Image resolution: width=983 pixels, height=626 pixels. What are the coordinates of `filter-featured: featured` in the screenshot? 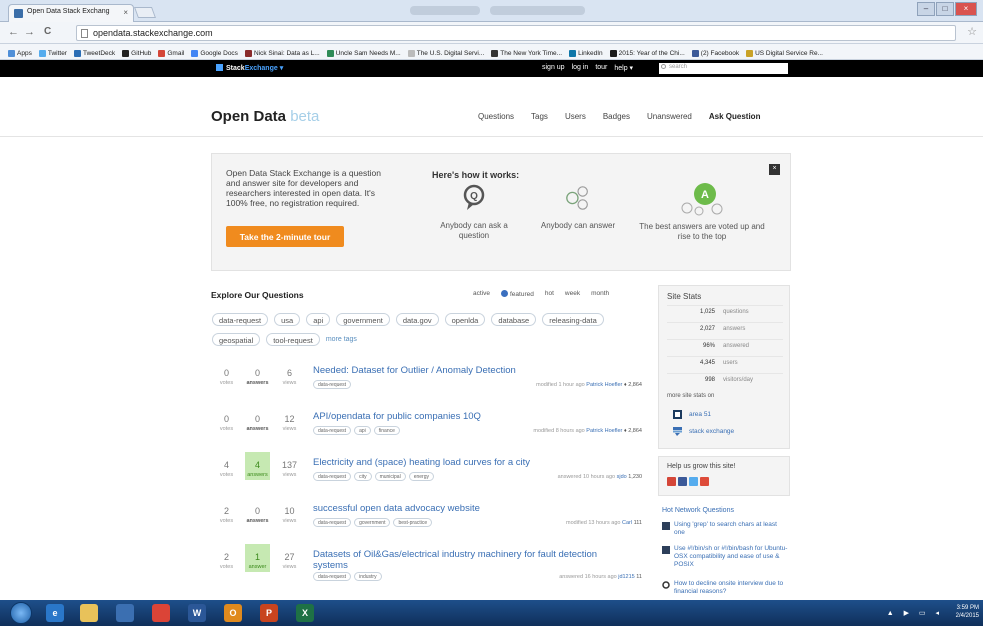 It's located at (517, 294).